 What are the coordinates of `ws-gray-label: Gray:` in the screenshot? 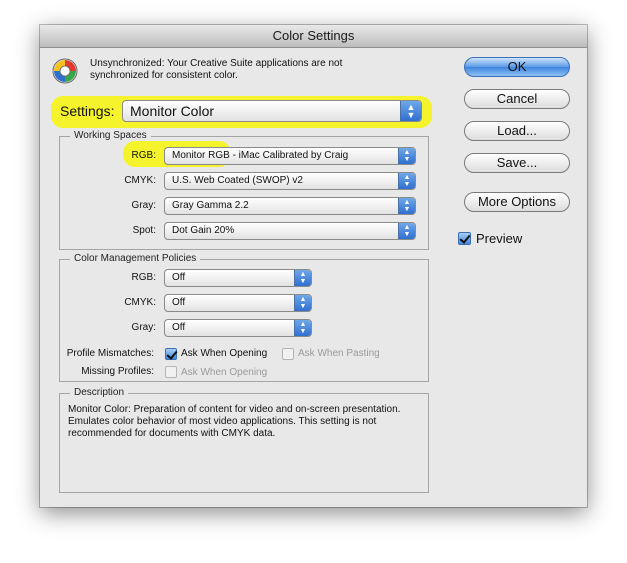 It's located at (143, 205).